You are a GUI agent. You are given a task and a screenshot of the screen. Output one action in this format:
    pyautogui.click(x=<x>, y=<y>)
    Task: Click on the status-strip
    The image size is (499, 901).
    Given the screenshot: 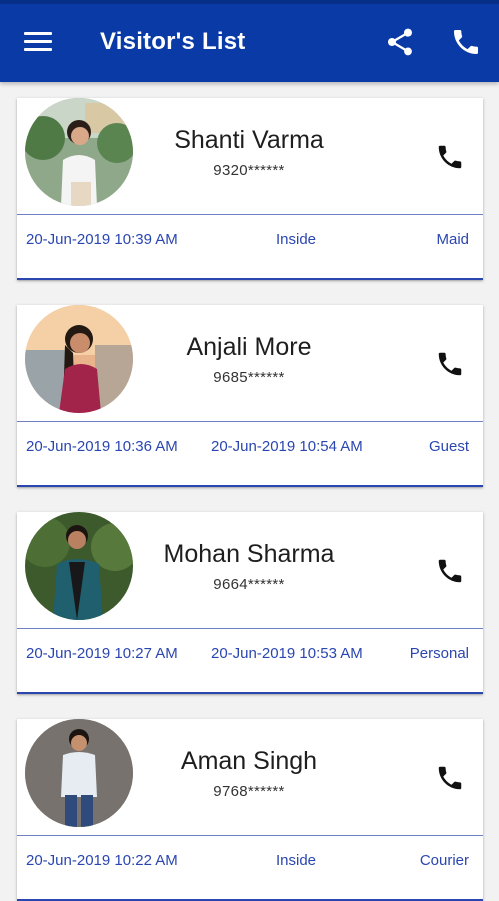 What is the action you would take?
    pyautogui.click(x=249, y=2)
    